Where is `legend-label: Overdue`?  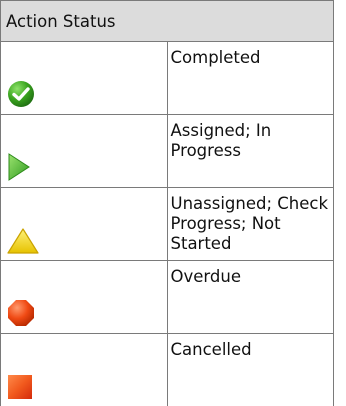
legend-label: Overdue is located at coordinates (250, 297).